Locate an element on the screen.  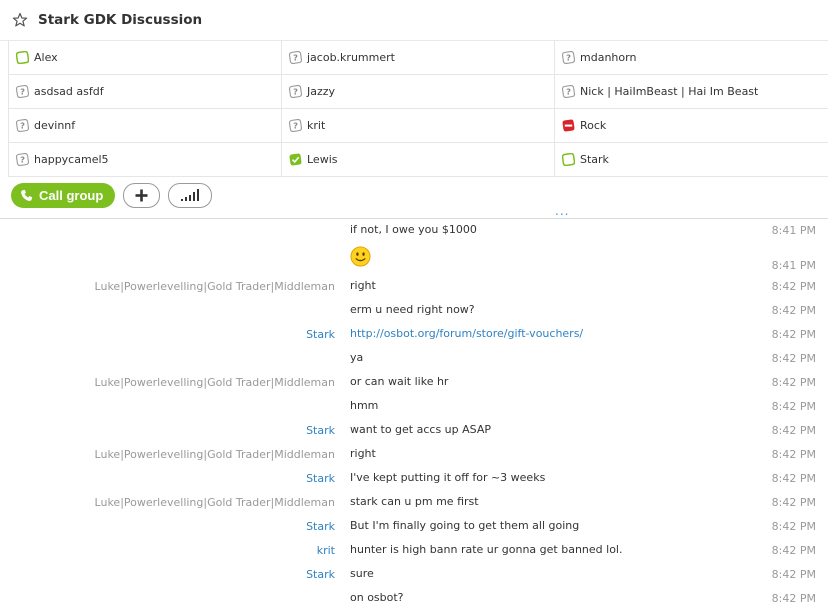
participant-item: Lewis is located at coordinates (418, 159).